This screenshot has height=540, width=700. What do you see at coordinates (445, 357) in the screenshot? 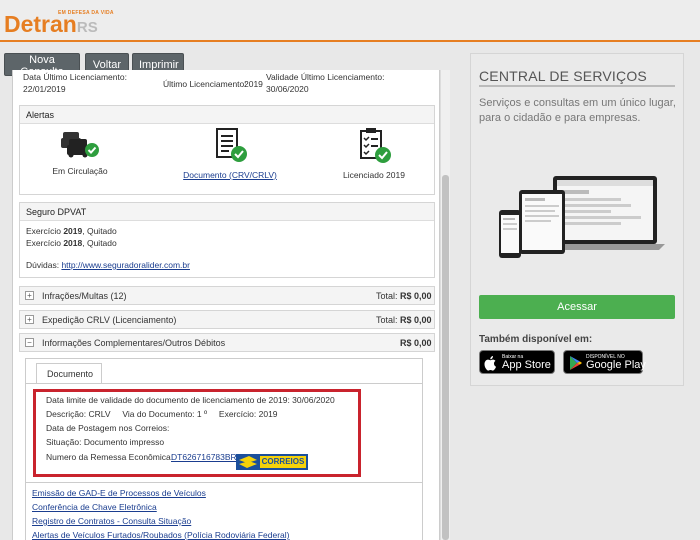
I see `scroll-thumb` at bounding box center [445, 357].